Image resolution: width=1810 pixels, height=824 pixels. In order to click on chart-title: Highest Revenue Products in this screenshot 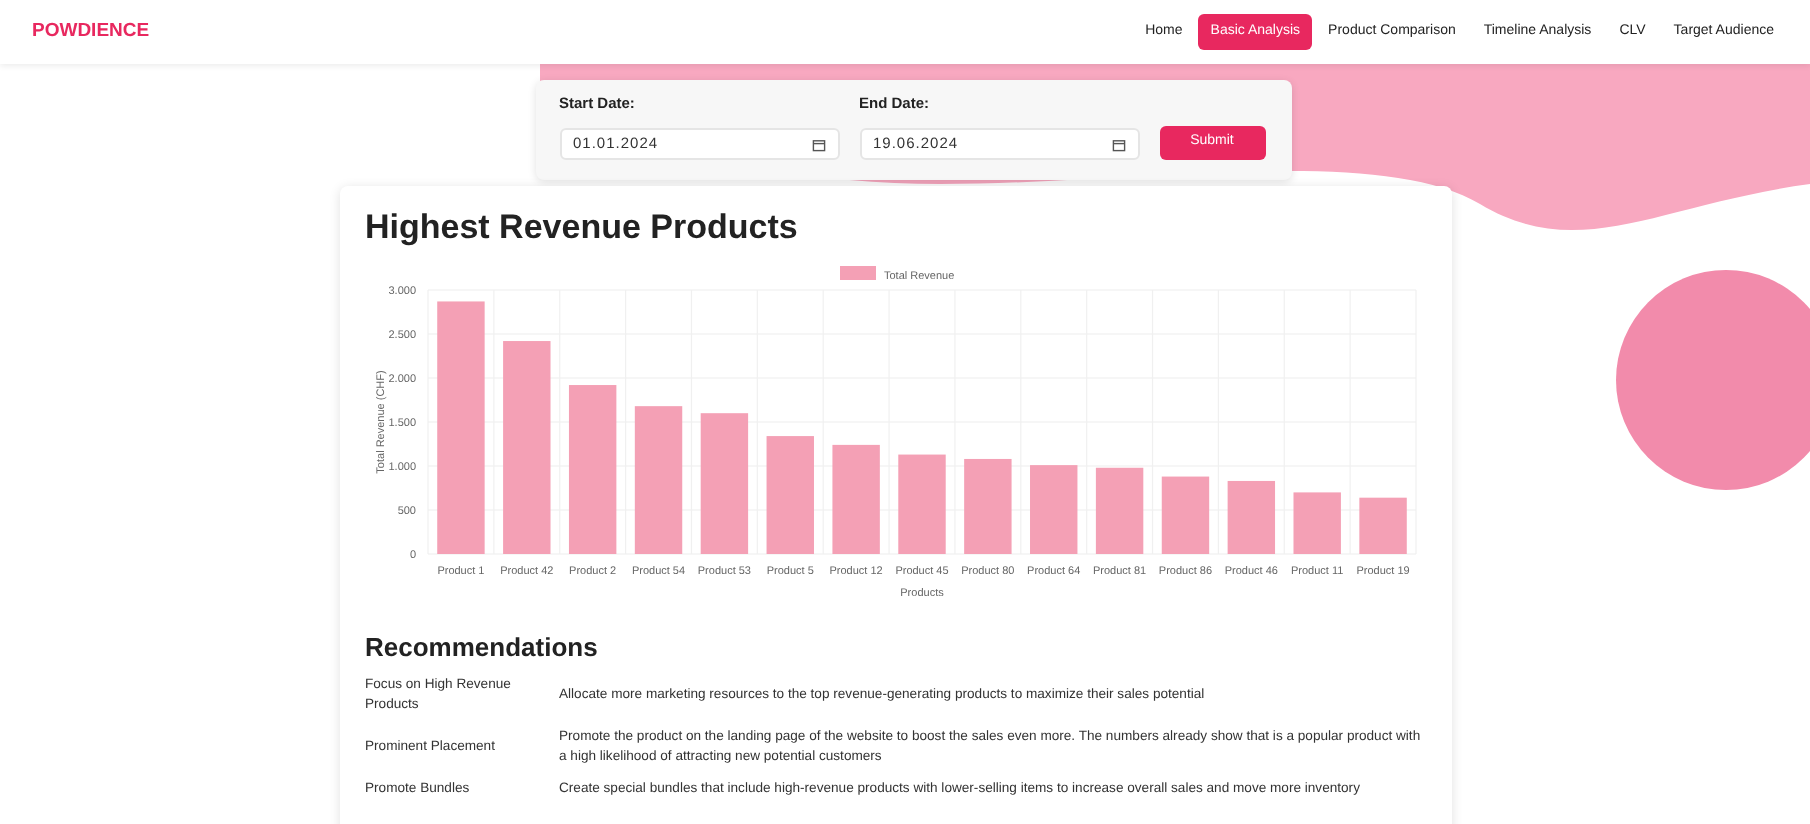, I will do `click(582, 228)`.